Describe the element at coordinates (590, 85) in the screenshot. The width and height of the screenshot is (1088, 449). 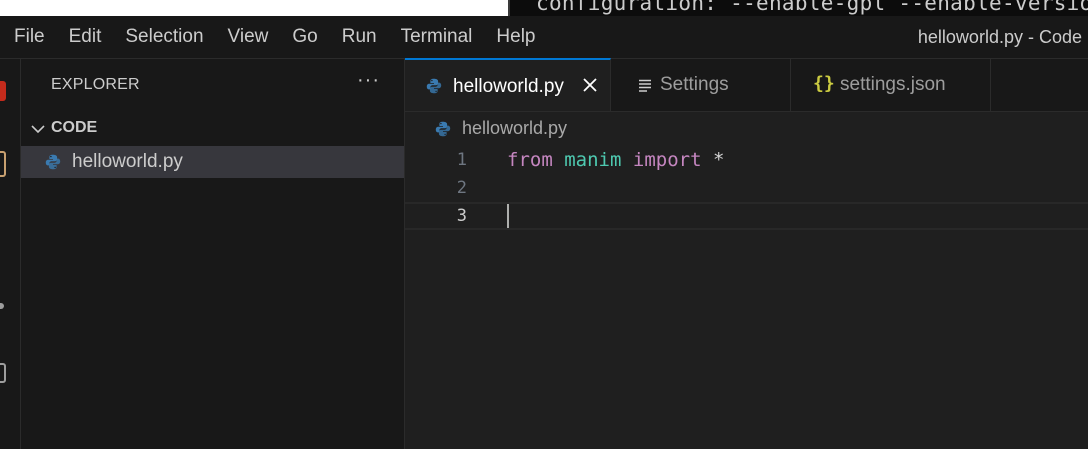
I see `close-icon` at that location.